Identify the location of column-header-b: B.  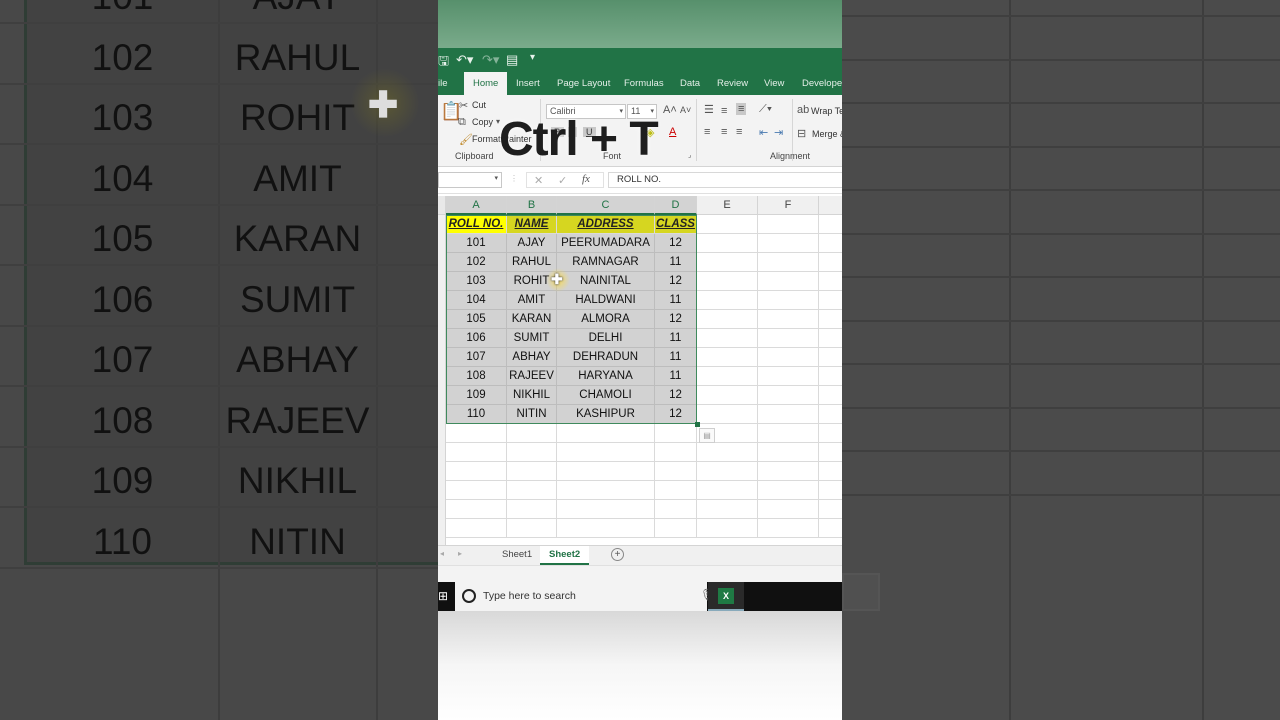
(532, 205).